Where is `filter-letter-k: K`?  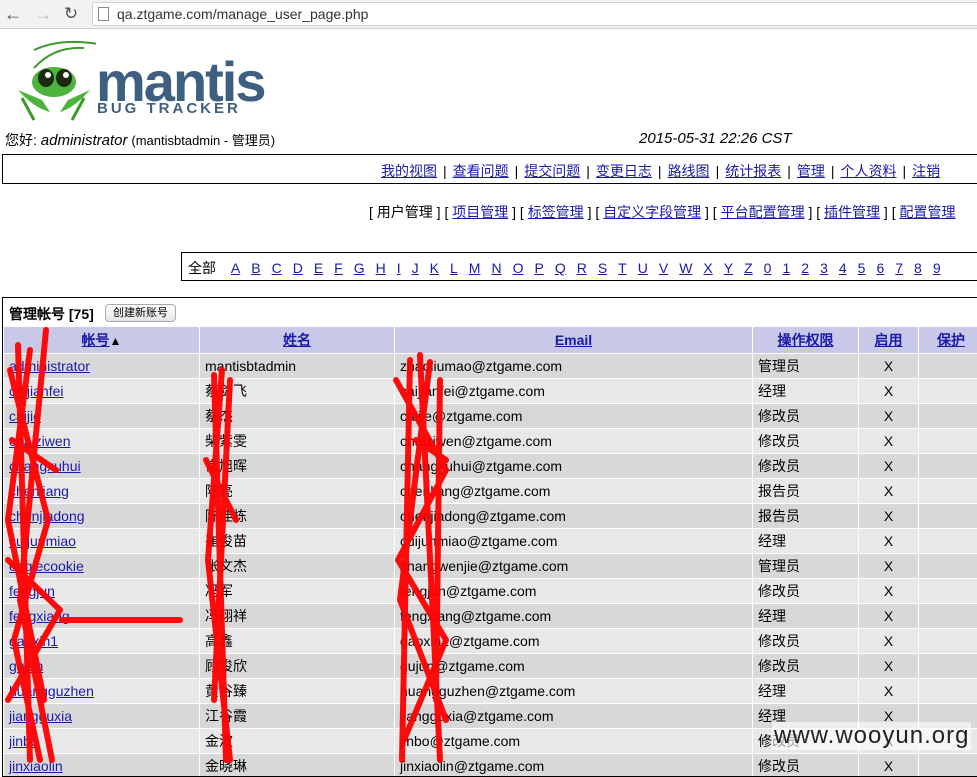
filter-letter-k: K is located at coordinates (434, 268).